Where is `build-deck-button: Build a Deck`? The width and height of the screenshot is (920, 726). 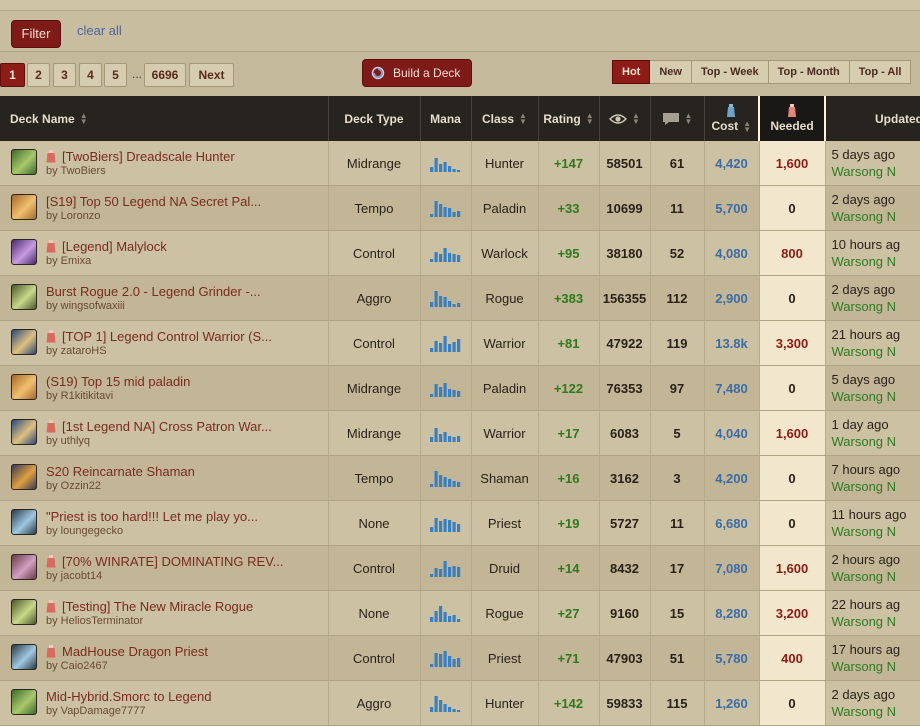 build-deck-button: Build a Deck is located at coordinates (417, 73).